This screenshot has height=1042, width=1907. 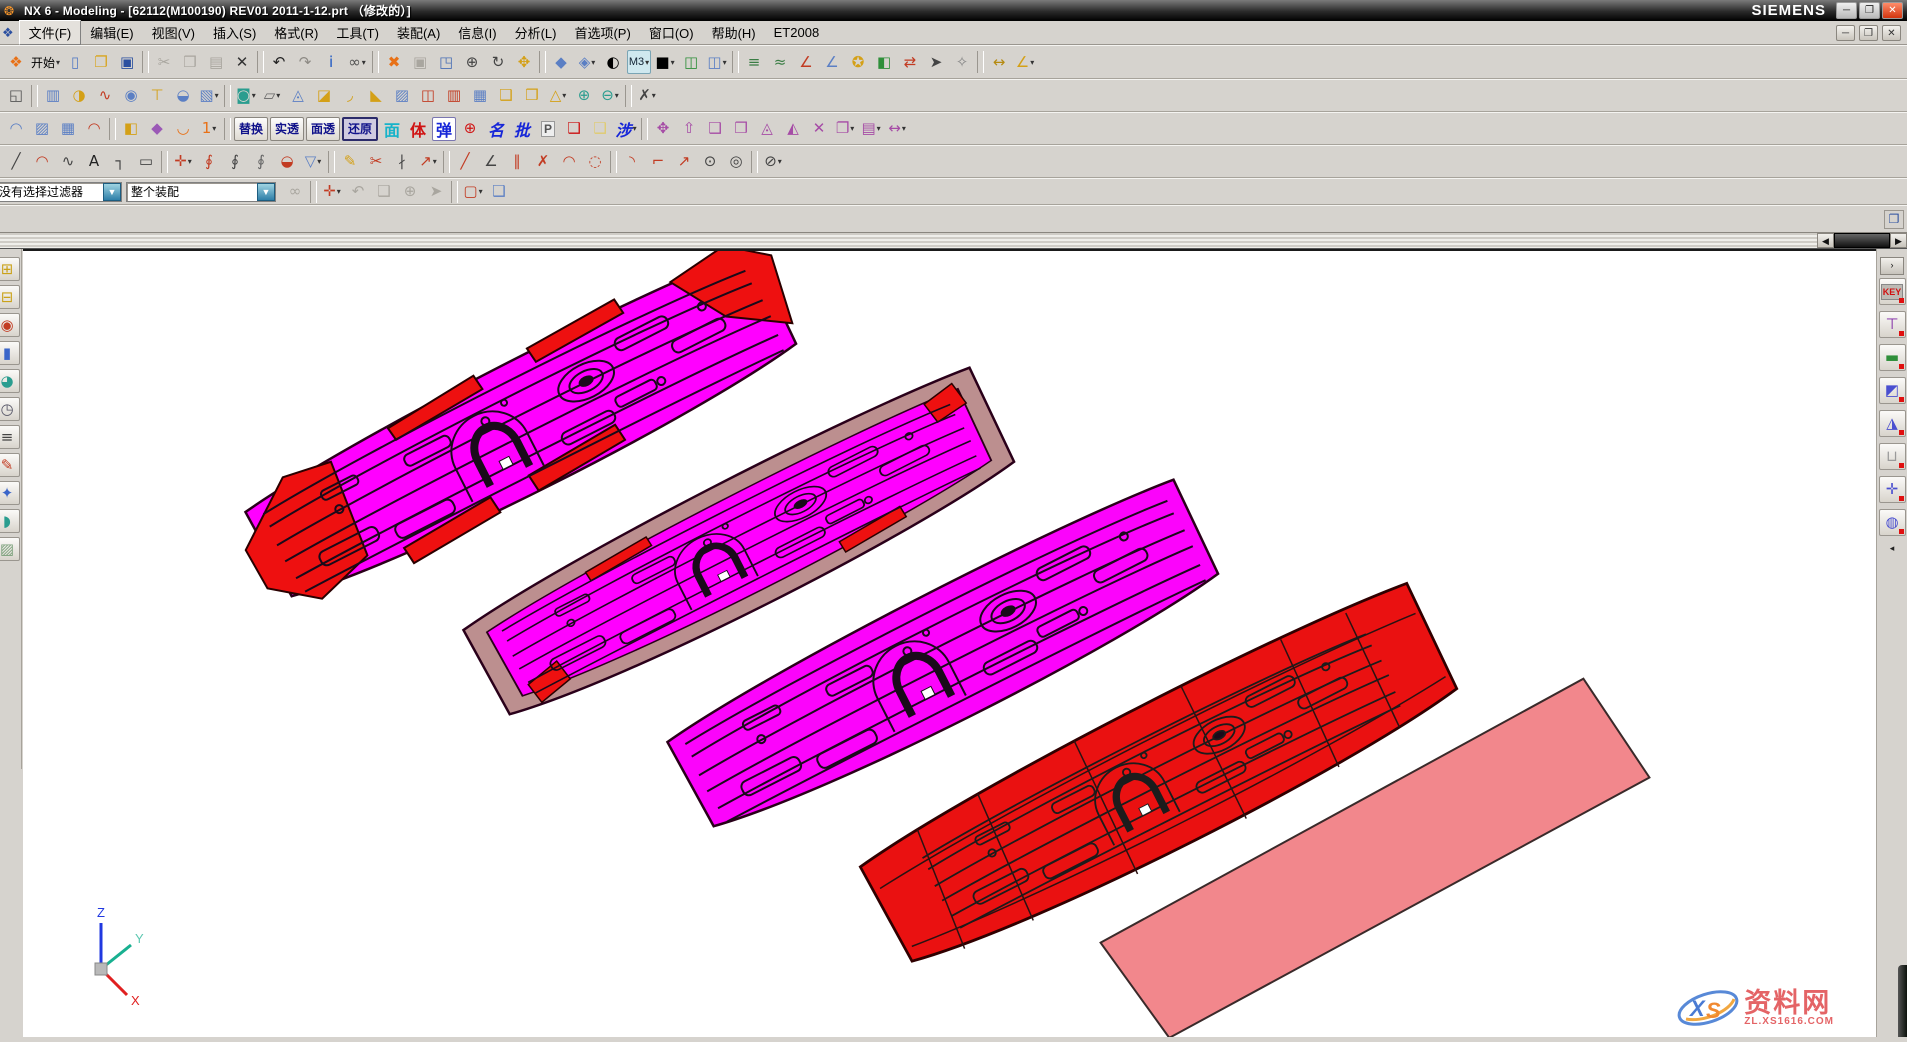 I want to click on draft-icon: △ ▾, so click(x=558, y=96).